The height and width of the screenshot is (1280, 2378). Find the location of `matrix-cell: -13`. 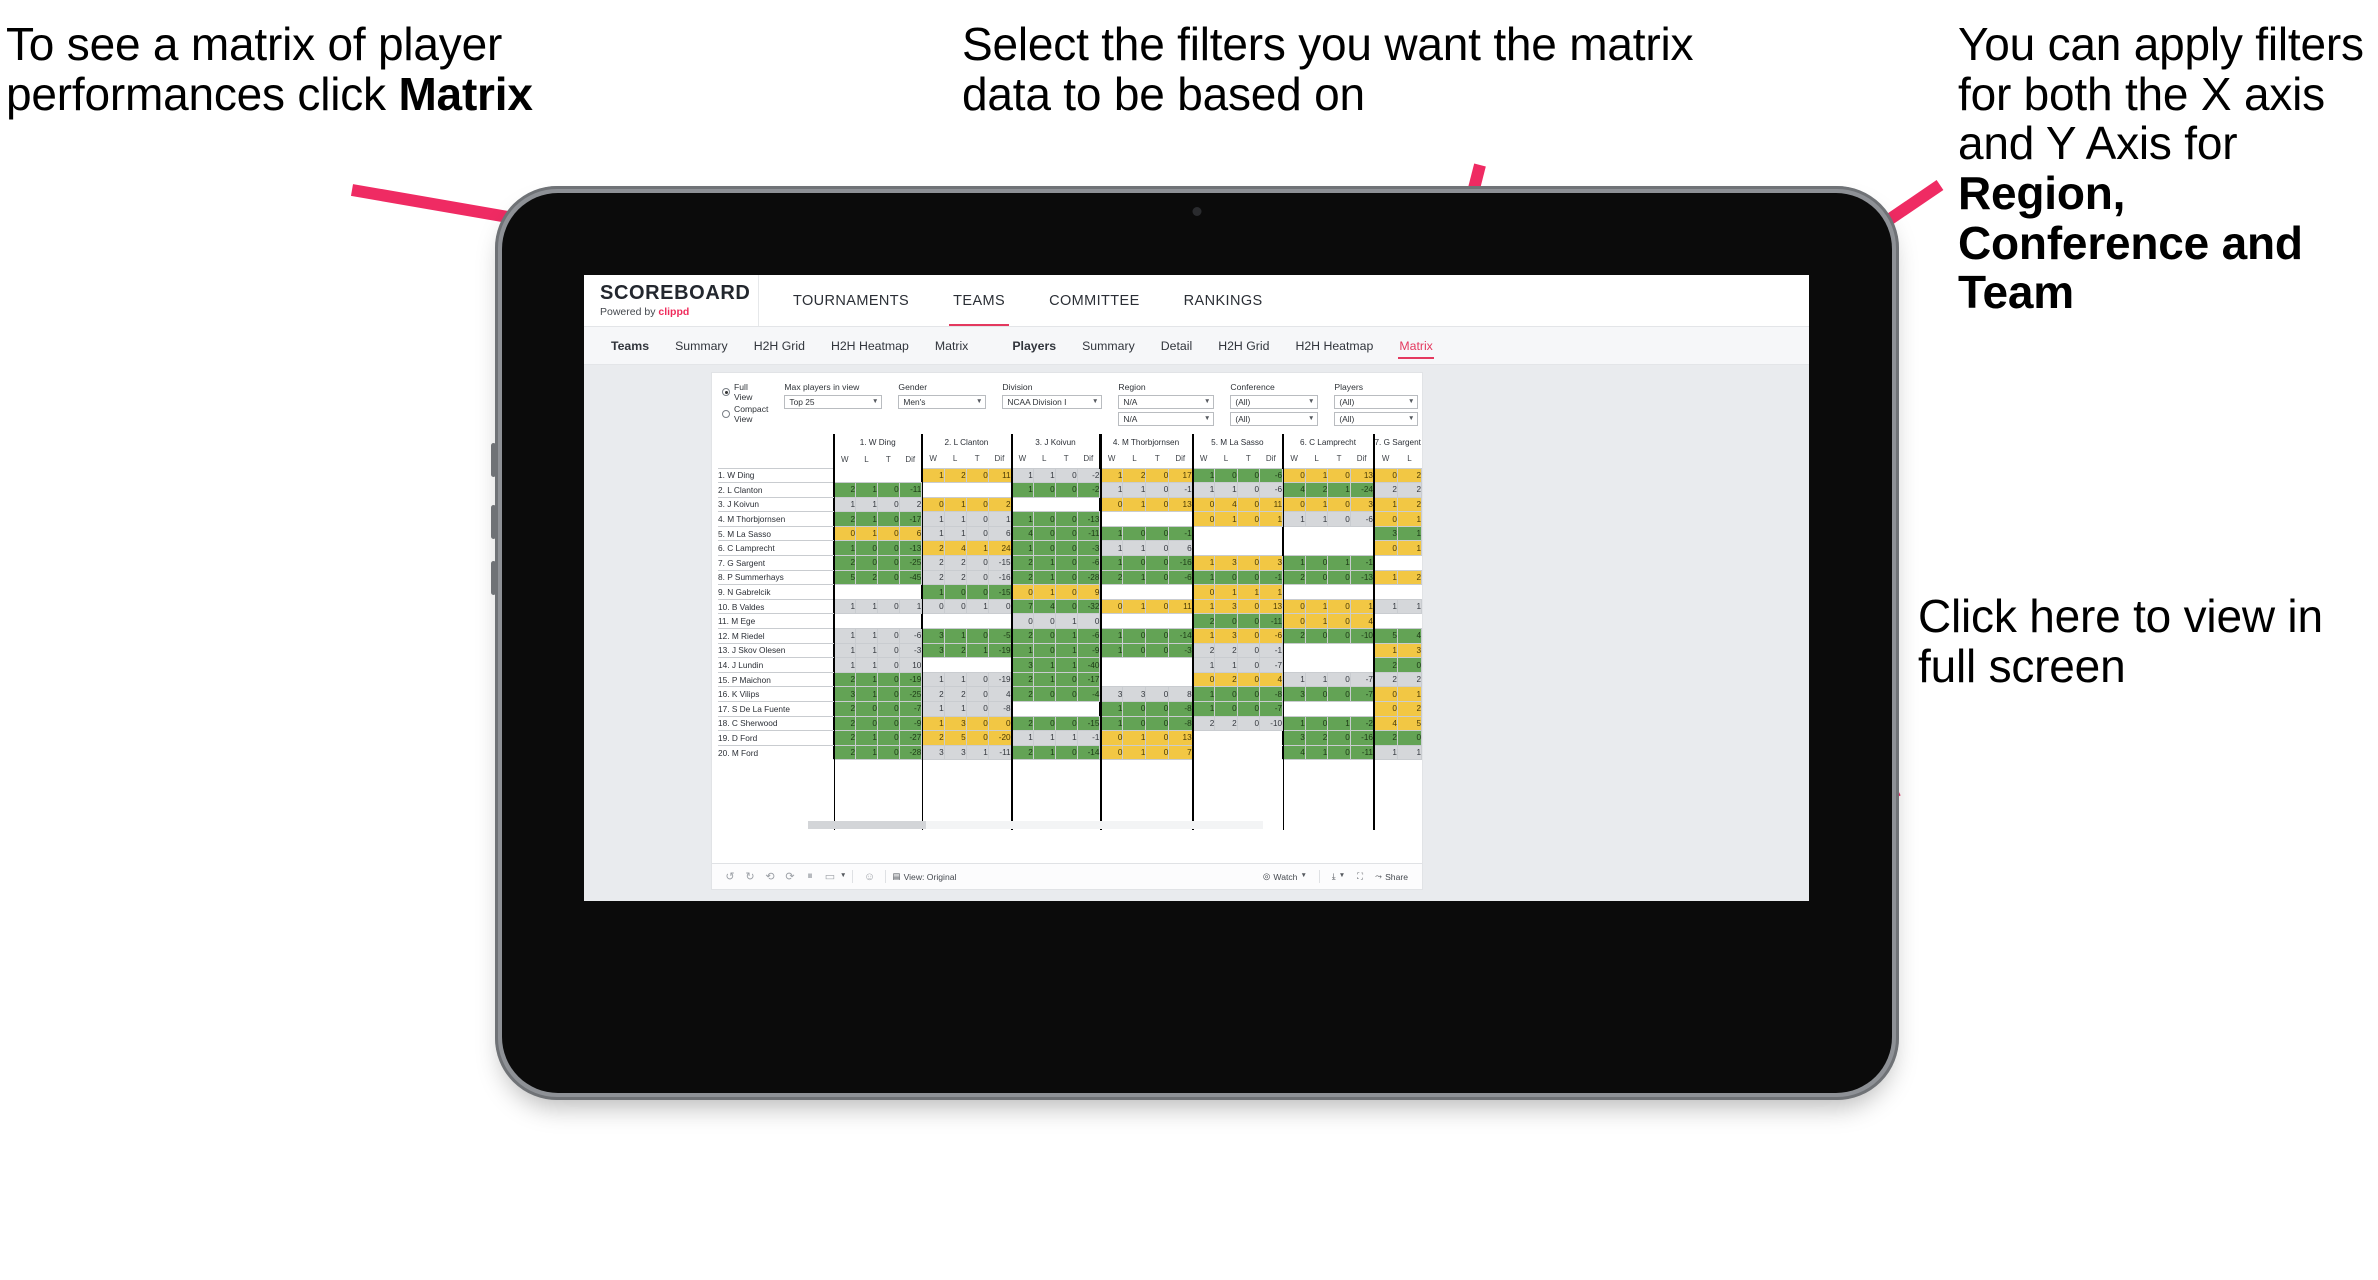

matrix-cell: -13 is located at coordinates (1361, 577).